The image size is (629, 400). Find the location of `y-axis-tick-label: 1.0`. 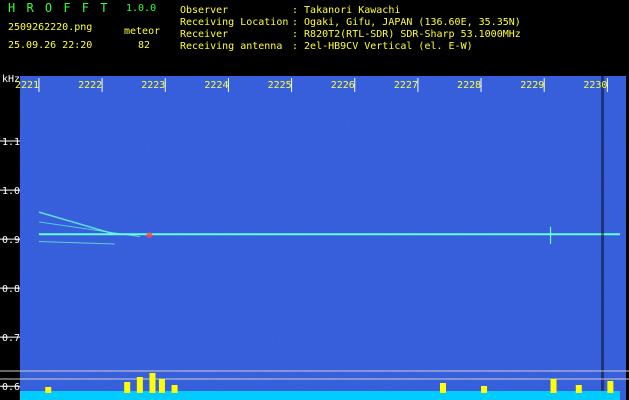

y-axis-tick-label: 1.0 is located at coordinates (11, 191).